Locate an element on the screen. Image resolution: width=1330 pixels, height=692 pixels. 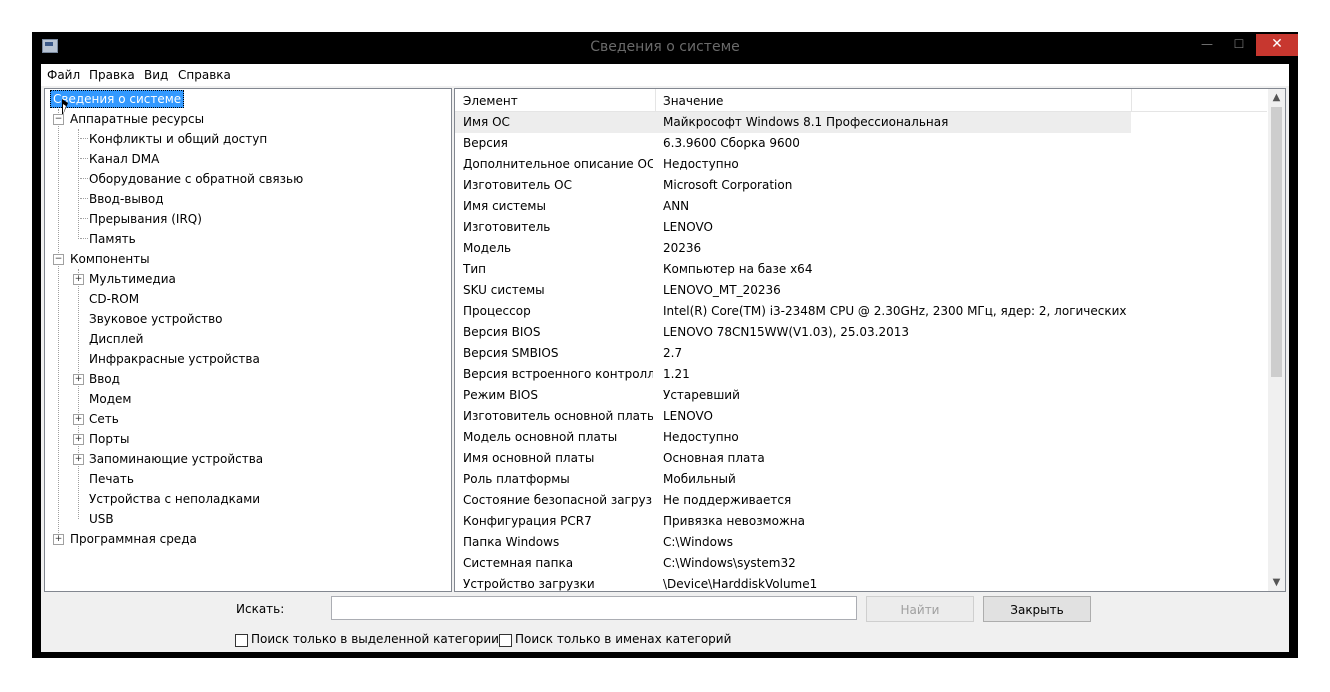
scroll-up-icon: ▲ is located at coordinates (1276, 97).